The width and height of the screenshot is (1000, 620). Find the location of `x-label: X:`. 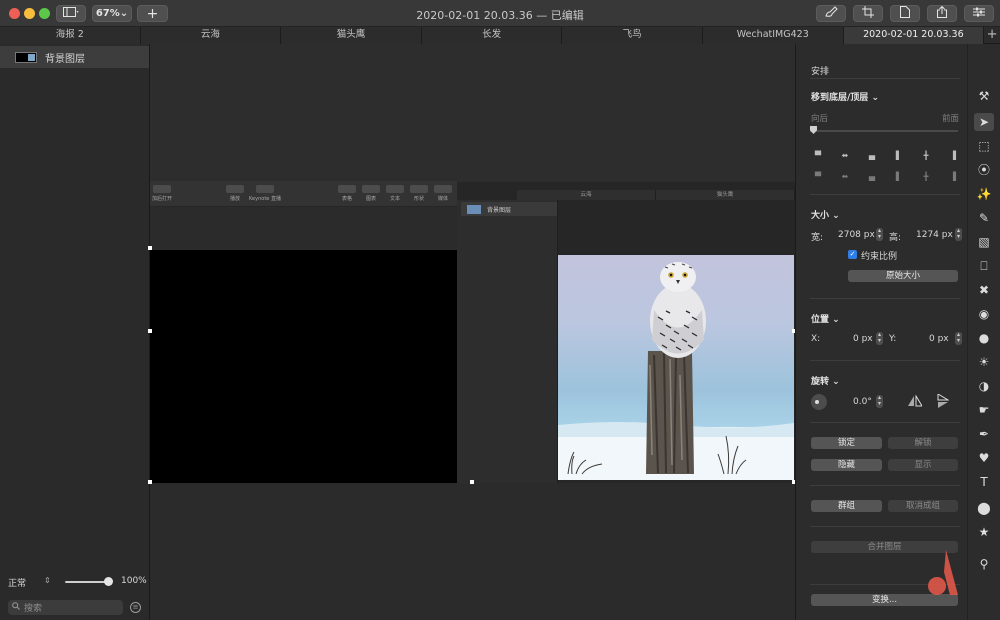

x-label: X: is located at coordinates (816, 339).